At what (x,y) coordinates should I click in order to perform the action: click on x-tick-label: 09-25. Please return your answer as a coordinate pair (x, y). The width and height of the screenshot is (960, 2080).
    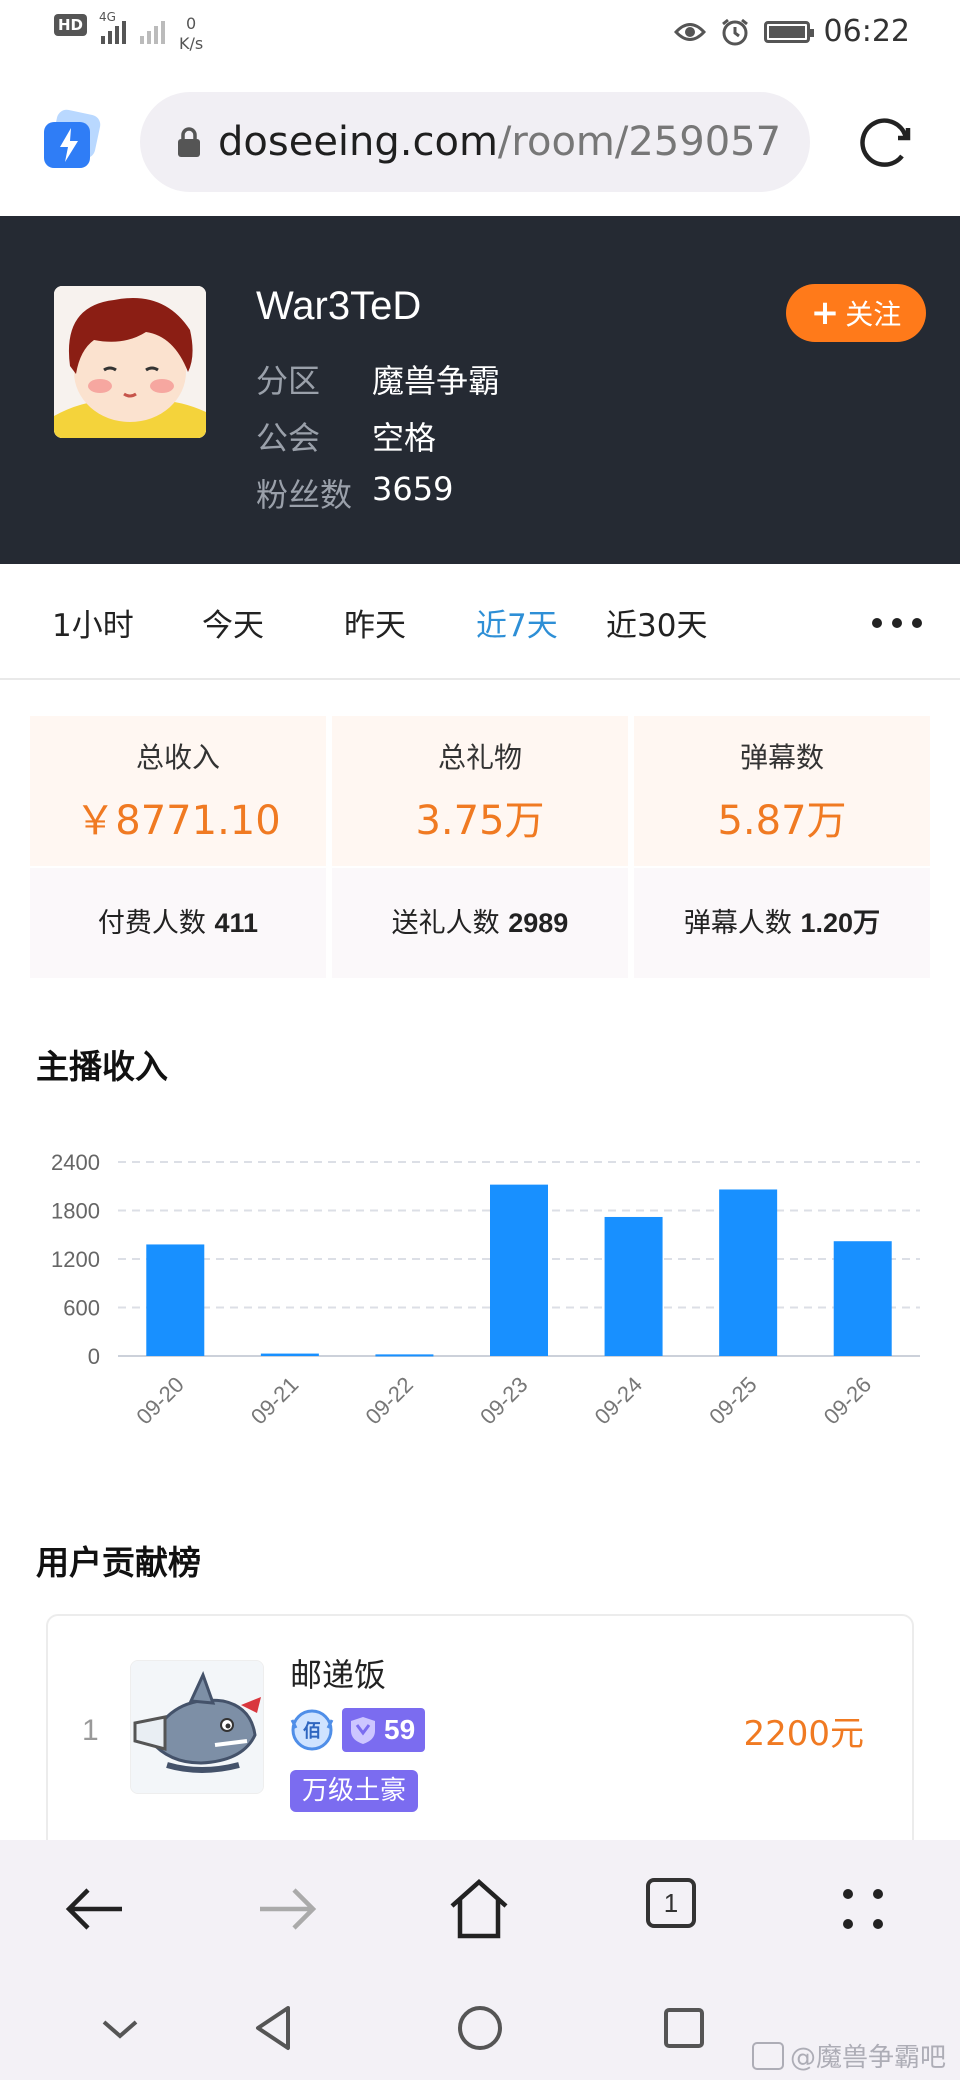
    Looking at the image, I should click on (732, 1400).